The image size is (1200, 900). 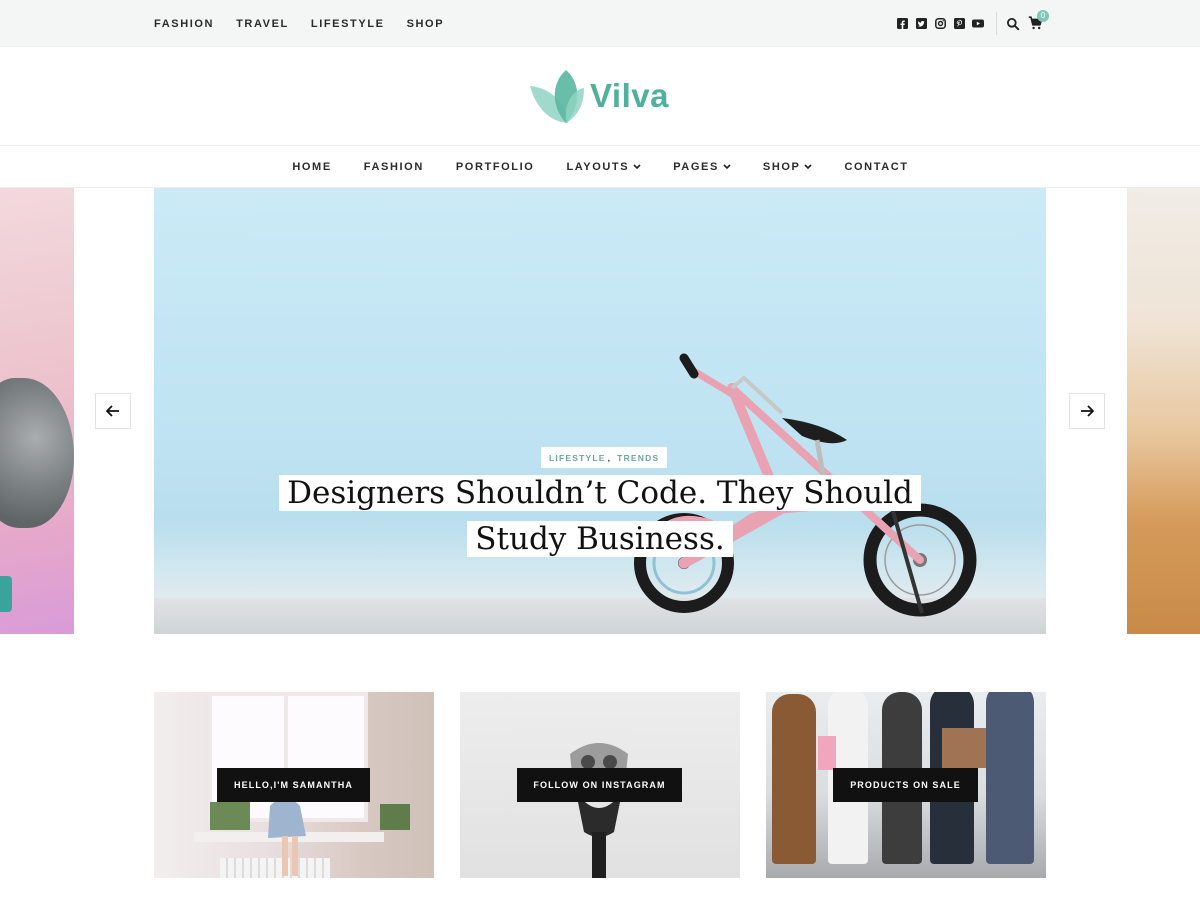 I want to click on arrow-left-icon, so click(x=112, y=411).